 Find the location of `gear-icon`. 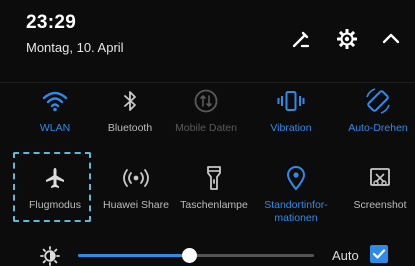

gear-icon is located at coordinates (347, 39).